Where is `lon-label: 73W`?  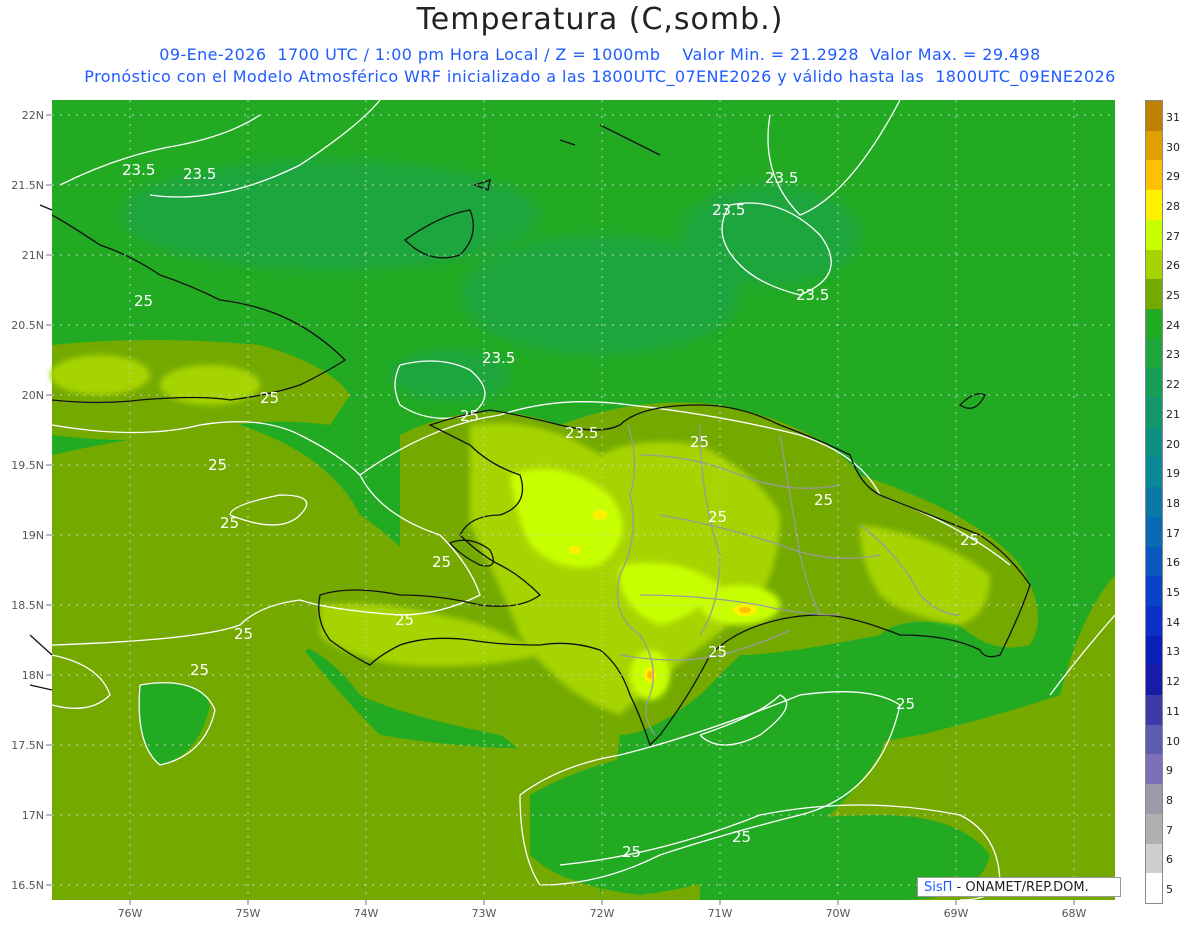
lon-label: 73W is located at coordinates (484, 913).